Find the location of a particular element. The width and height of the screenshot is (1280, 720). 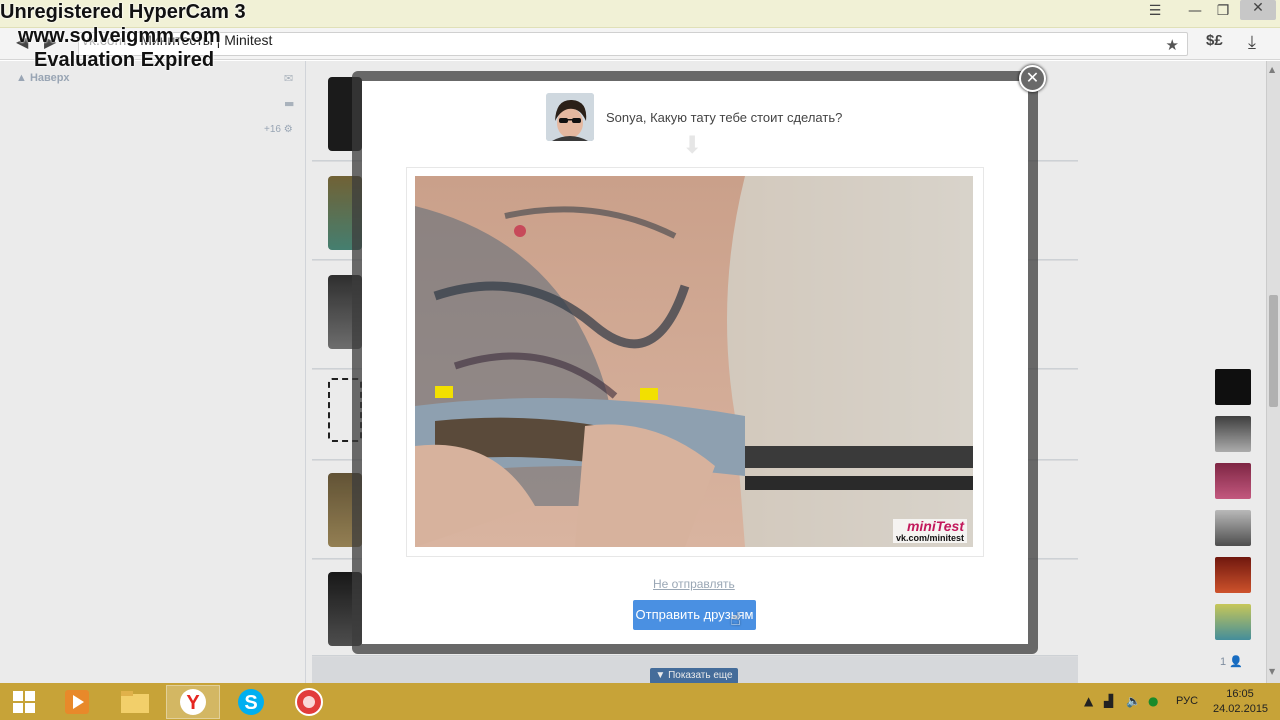

hand-cursor-icon: ☝ is located at coordinates (735, 619).